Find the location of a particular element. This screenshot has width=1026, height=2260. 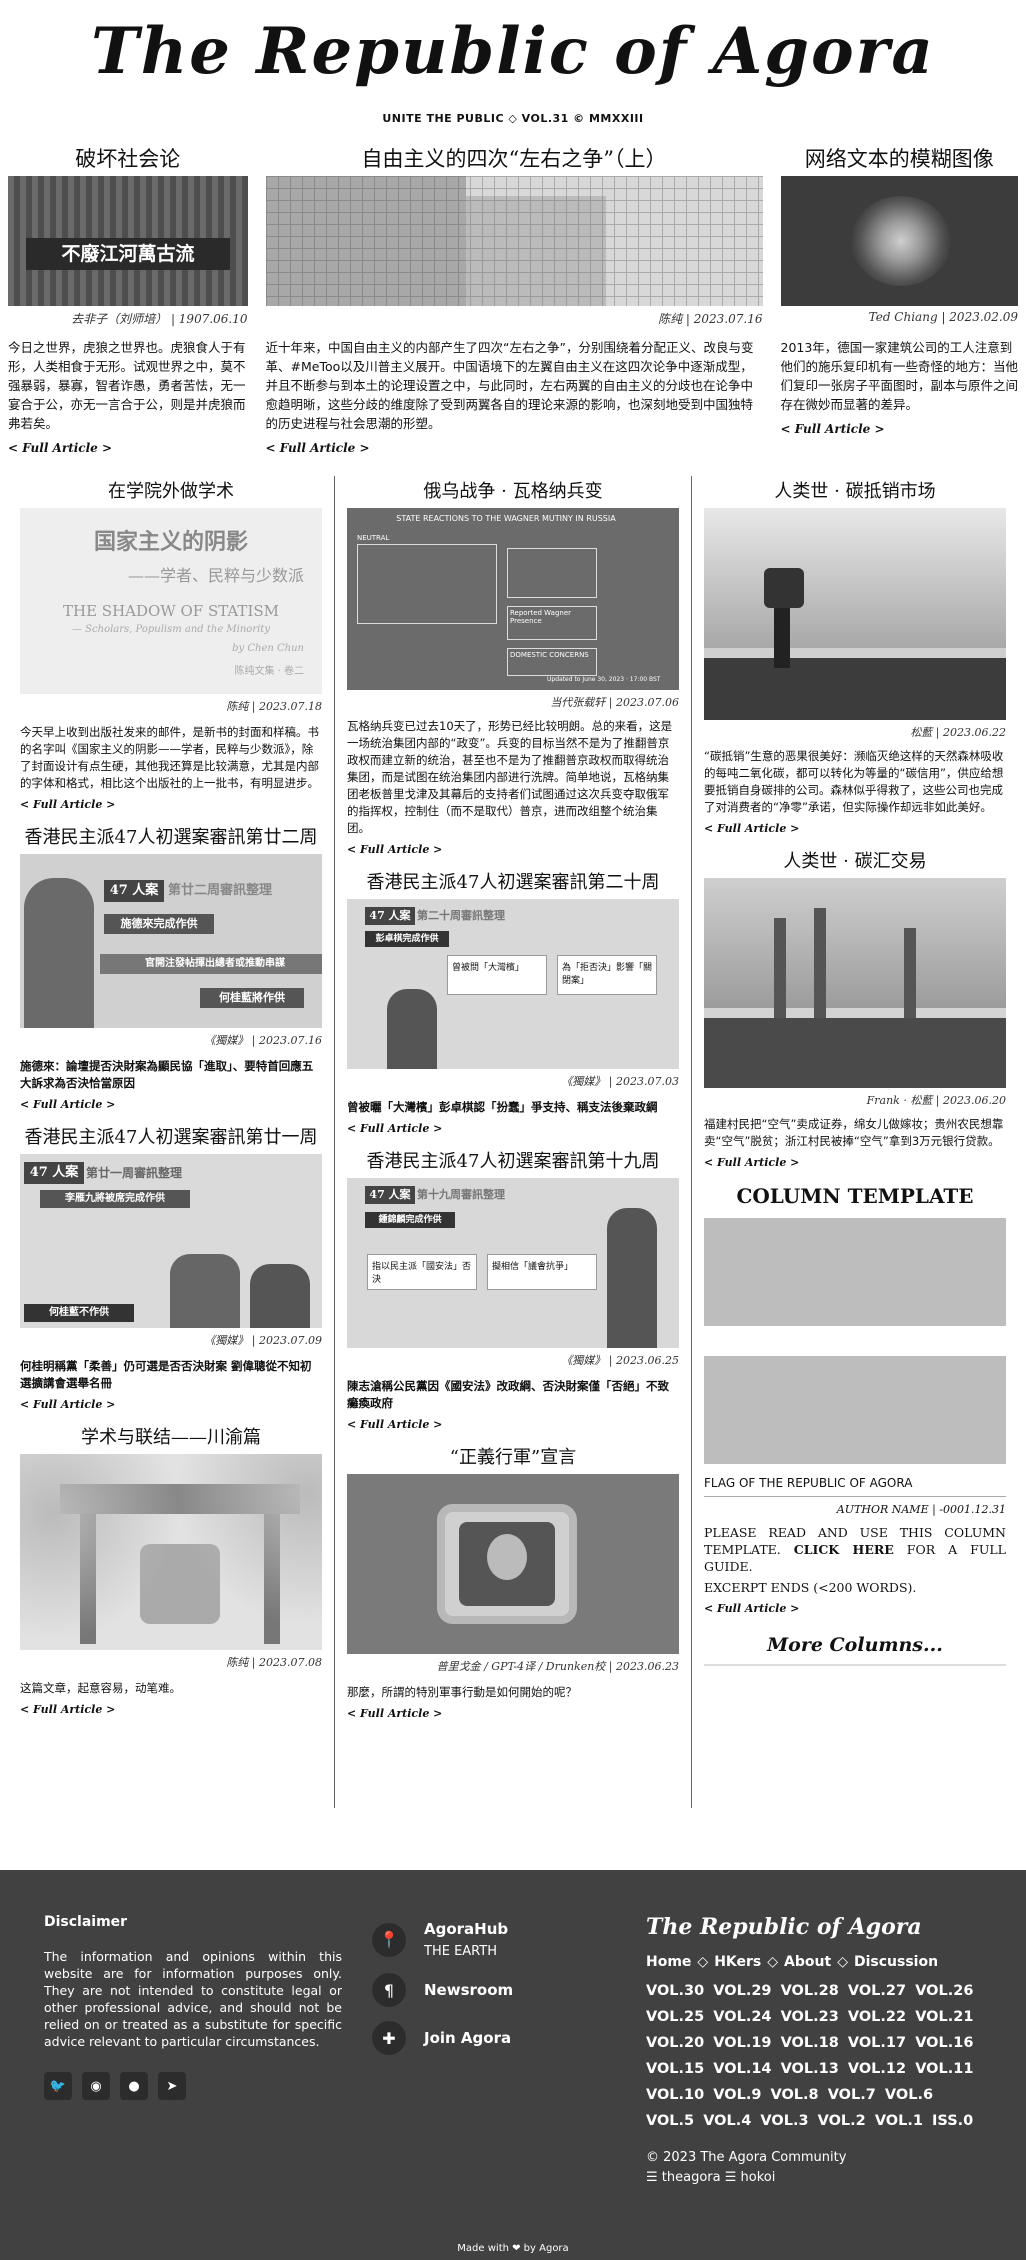

article-title: 在学院外做学术 is located at coordinates (171, 492).